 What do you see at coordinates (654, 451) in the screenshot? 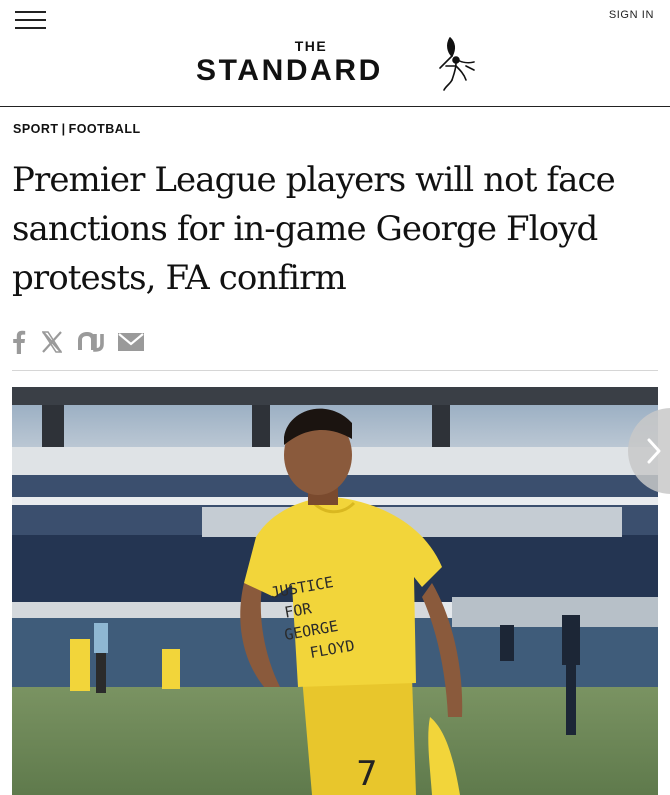
I see `chevron-right-icon` at bounding box center [654, 451].